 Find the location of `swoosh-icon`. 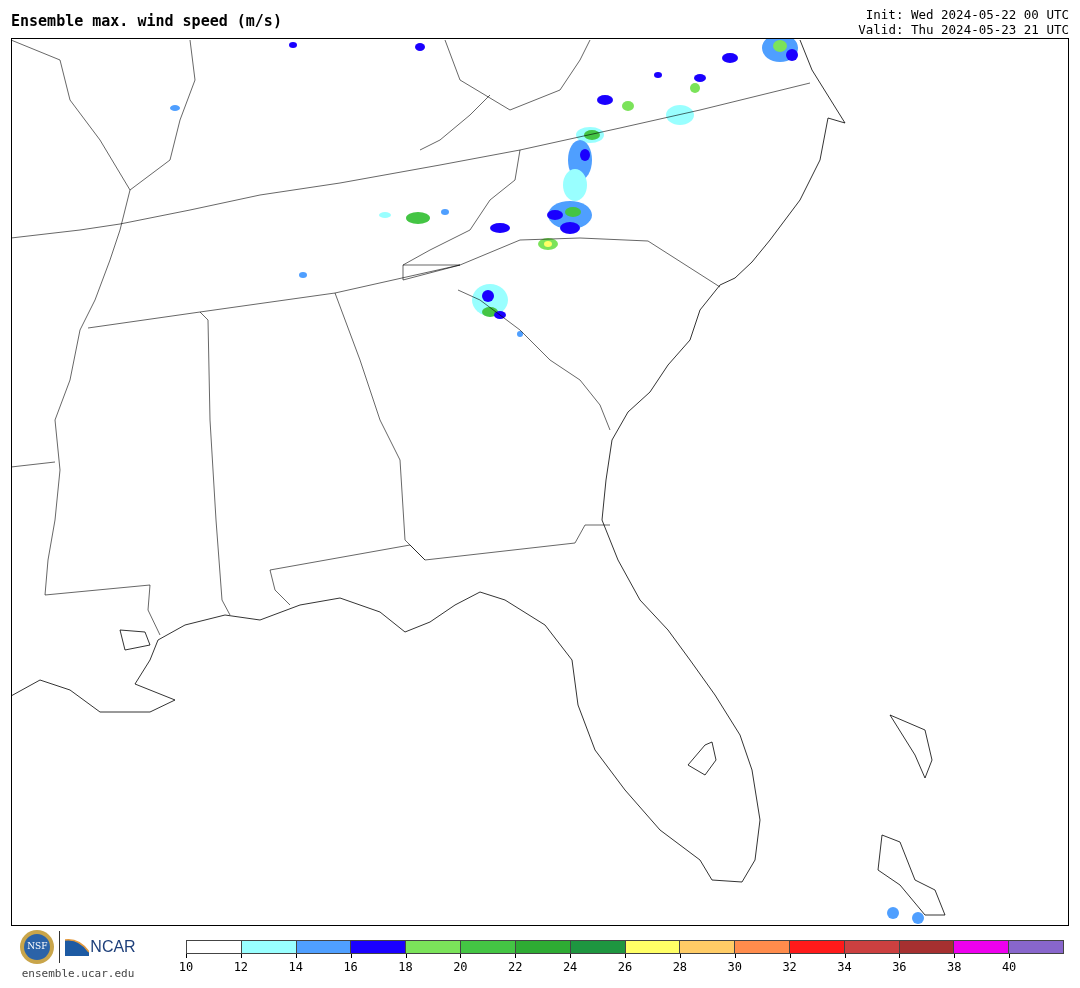

swoosh-icon is located at coordinates (77, 947).